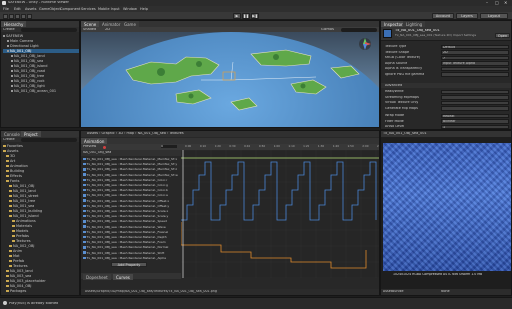 This screenshot has height=309, width=512. I want to click on project-folder-item: Packages, so click(41, 291).